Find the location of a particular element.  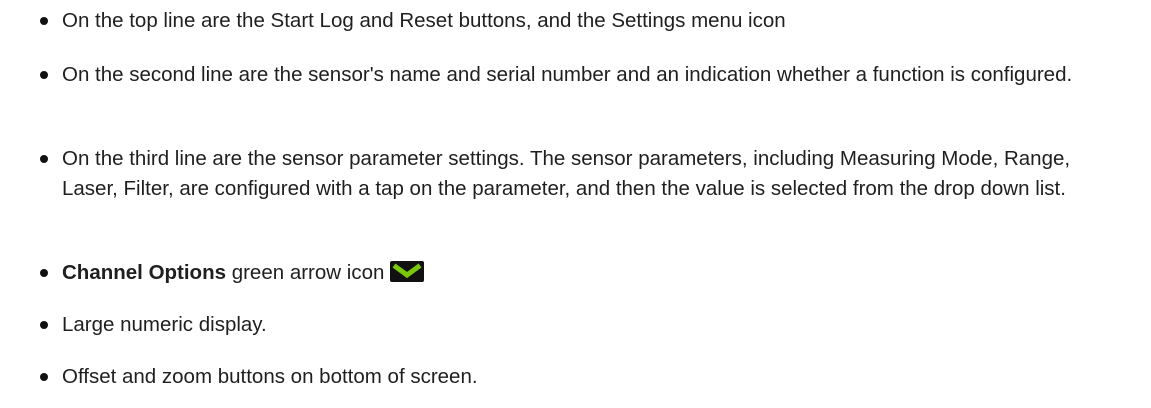

list-item: Channel Options green arrow icon is located at coordinates (580, 273).